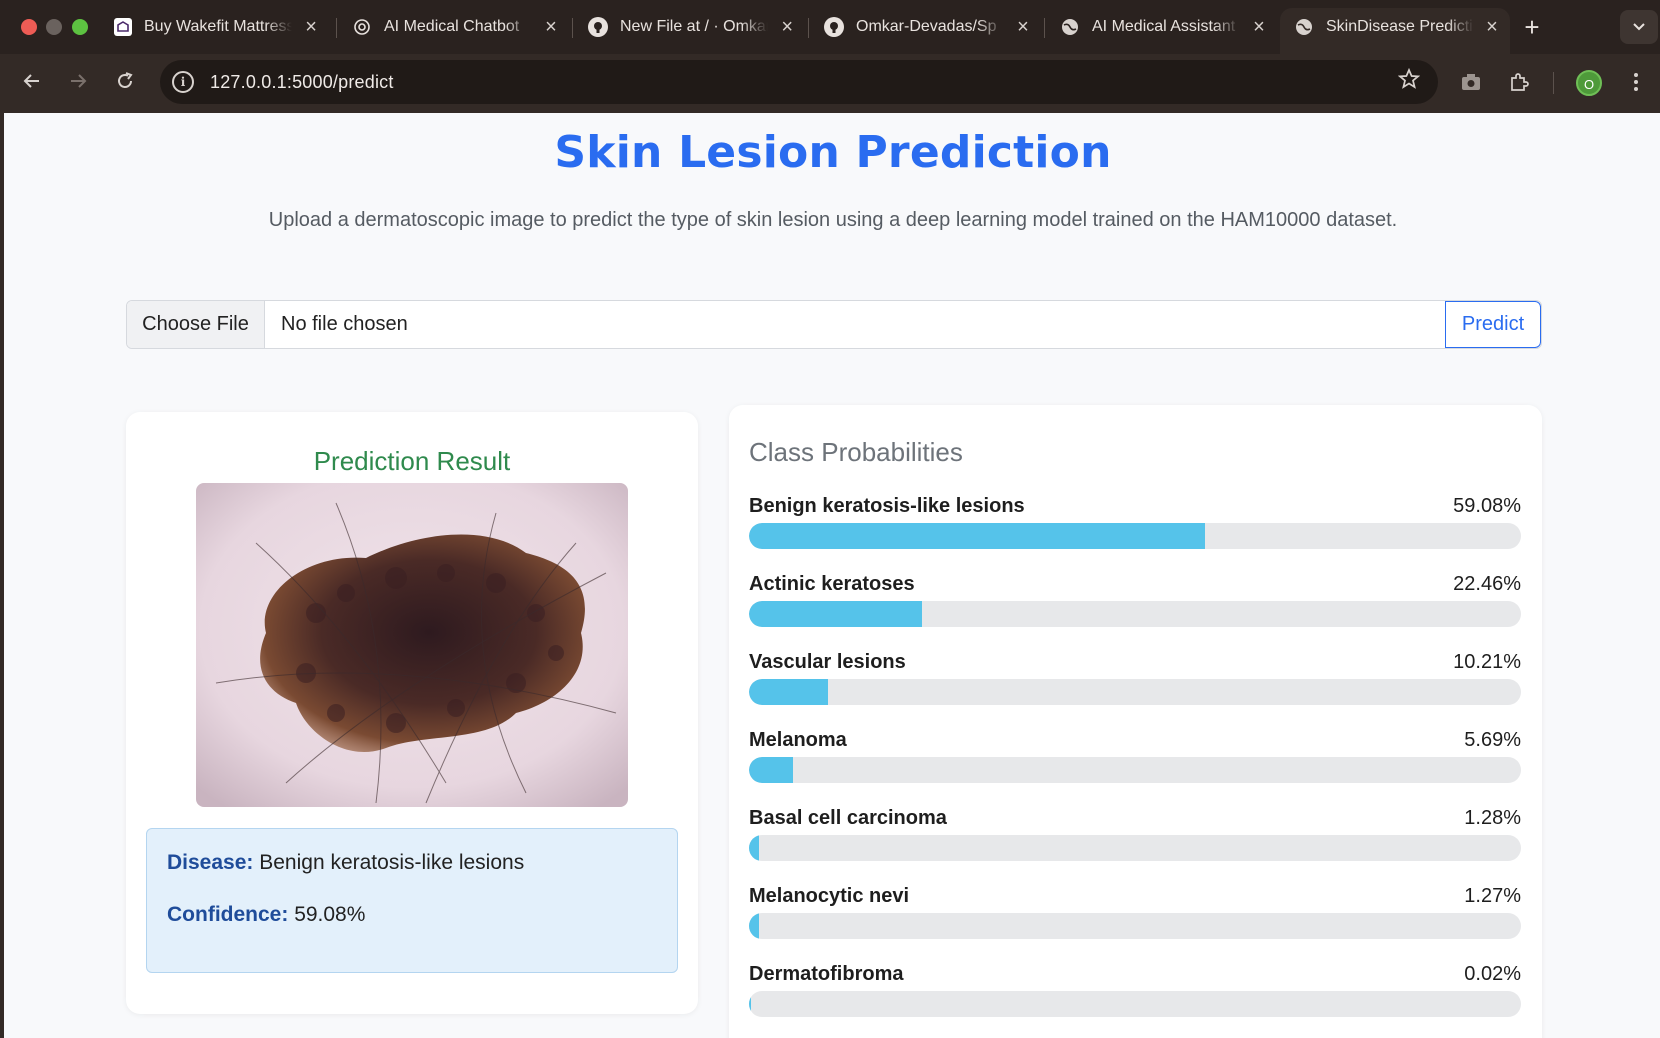  Describe the element at coordinates (1400, 26) in the screenshot. I see `tab-title: SkinDisease Prediction` at that location.